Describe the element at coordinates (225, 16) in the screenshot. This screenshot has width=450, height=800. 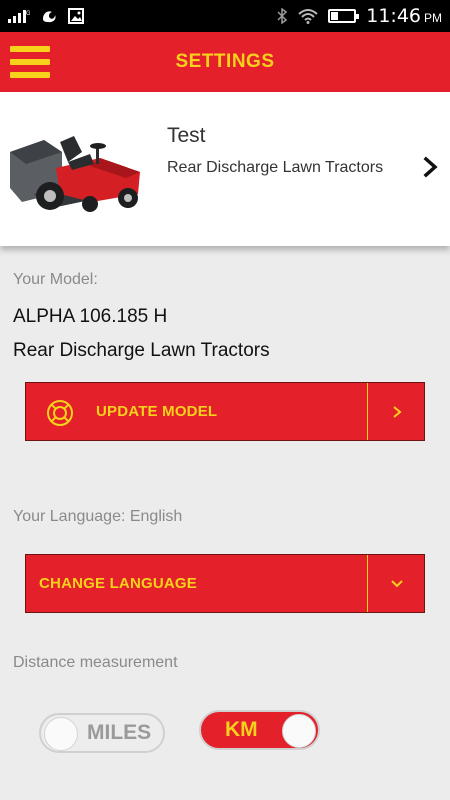
I see `status-bar: G 11:46 PM` at that location.